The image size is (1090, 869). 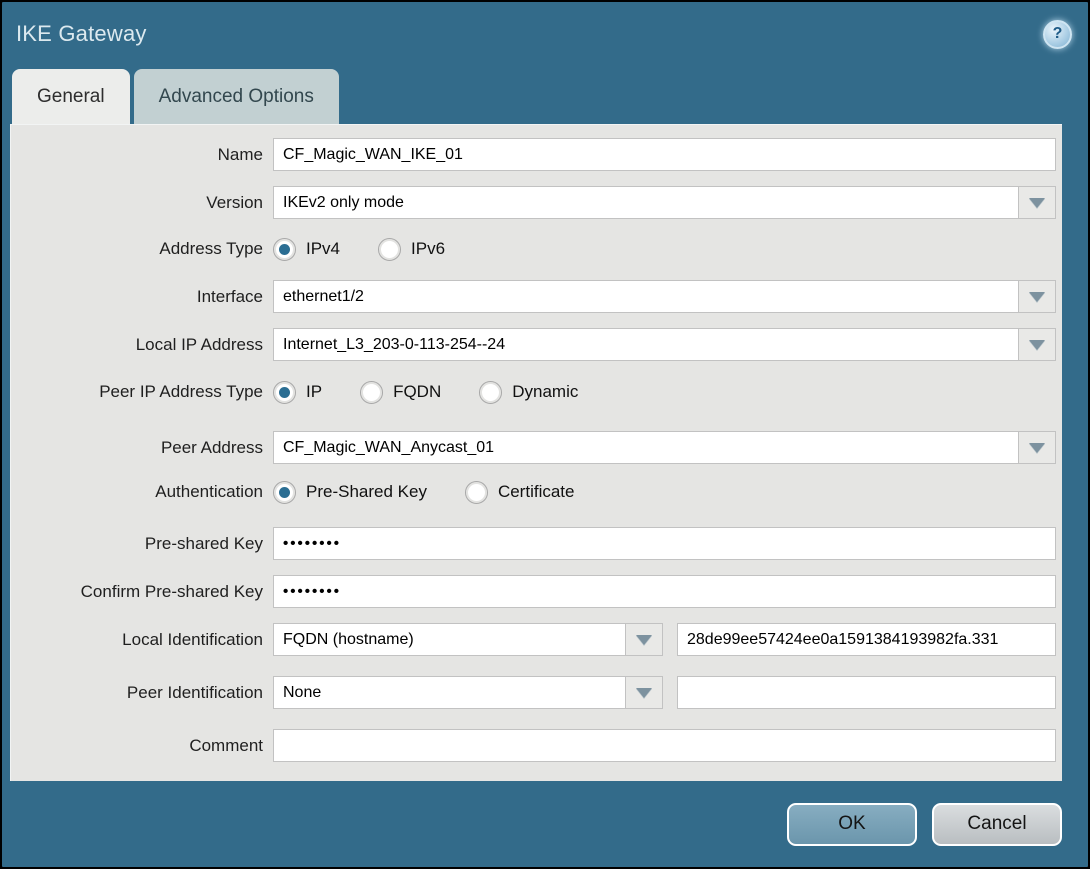 I want to click on peer-type-dynamic-label: Dynamic, so click(x=545, y=391).